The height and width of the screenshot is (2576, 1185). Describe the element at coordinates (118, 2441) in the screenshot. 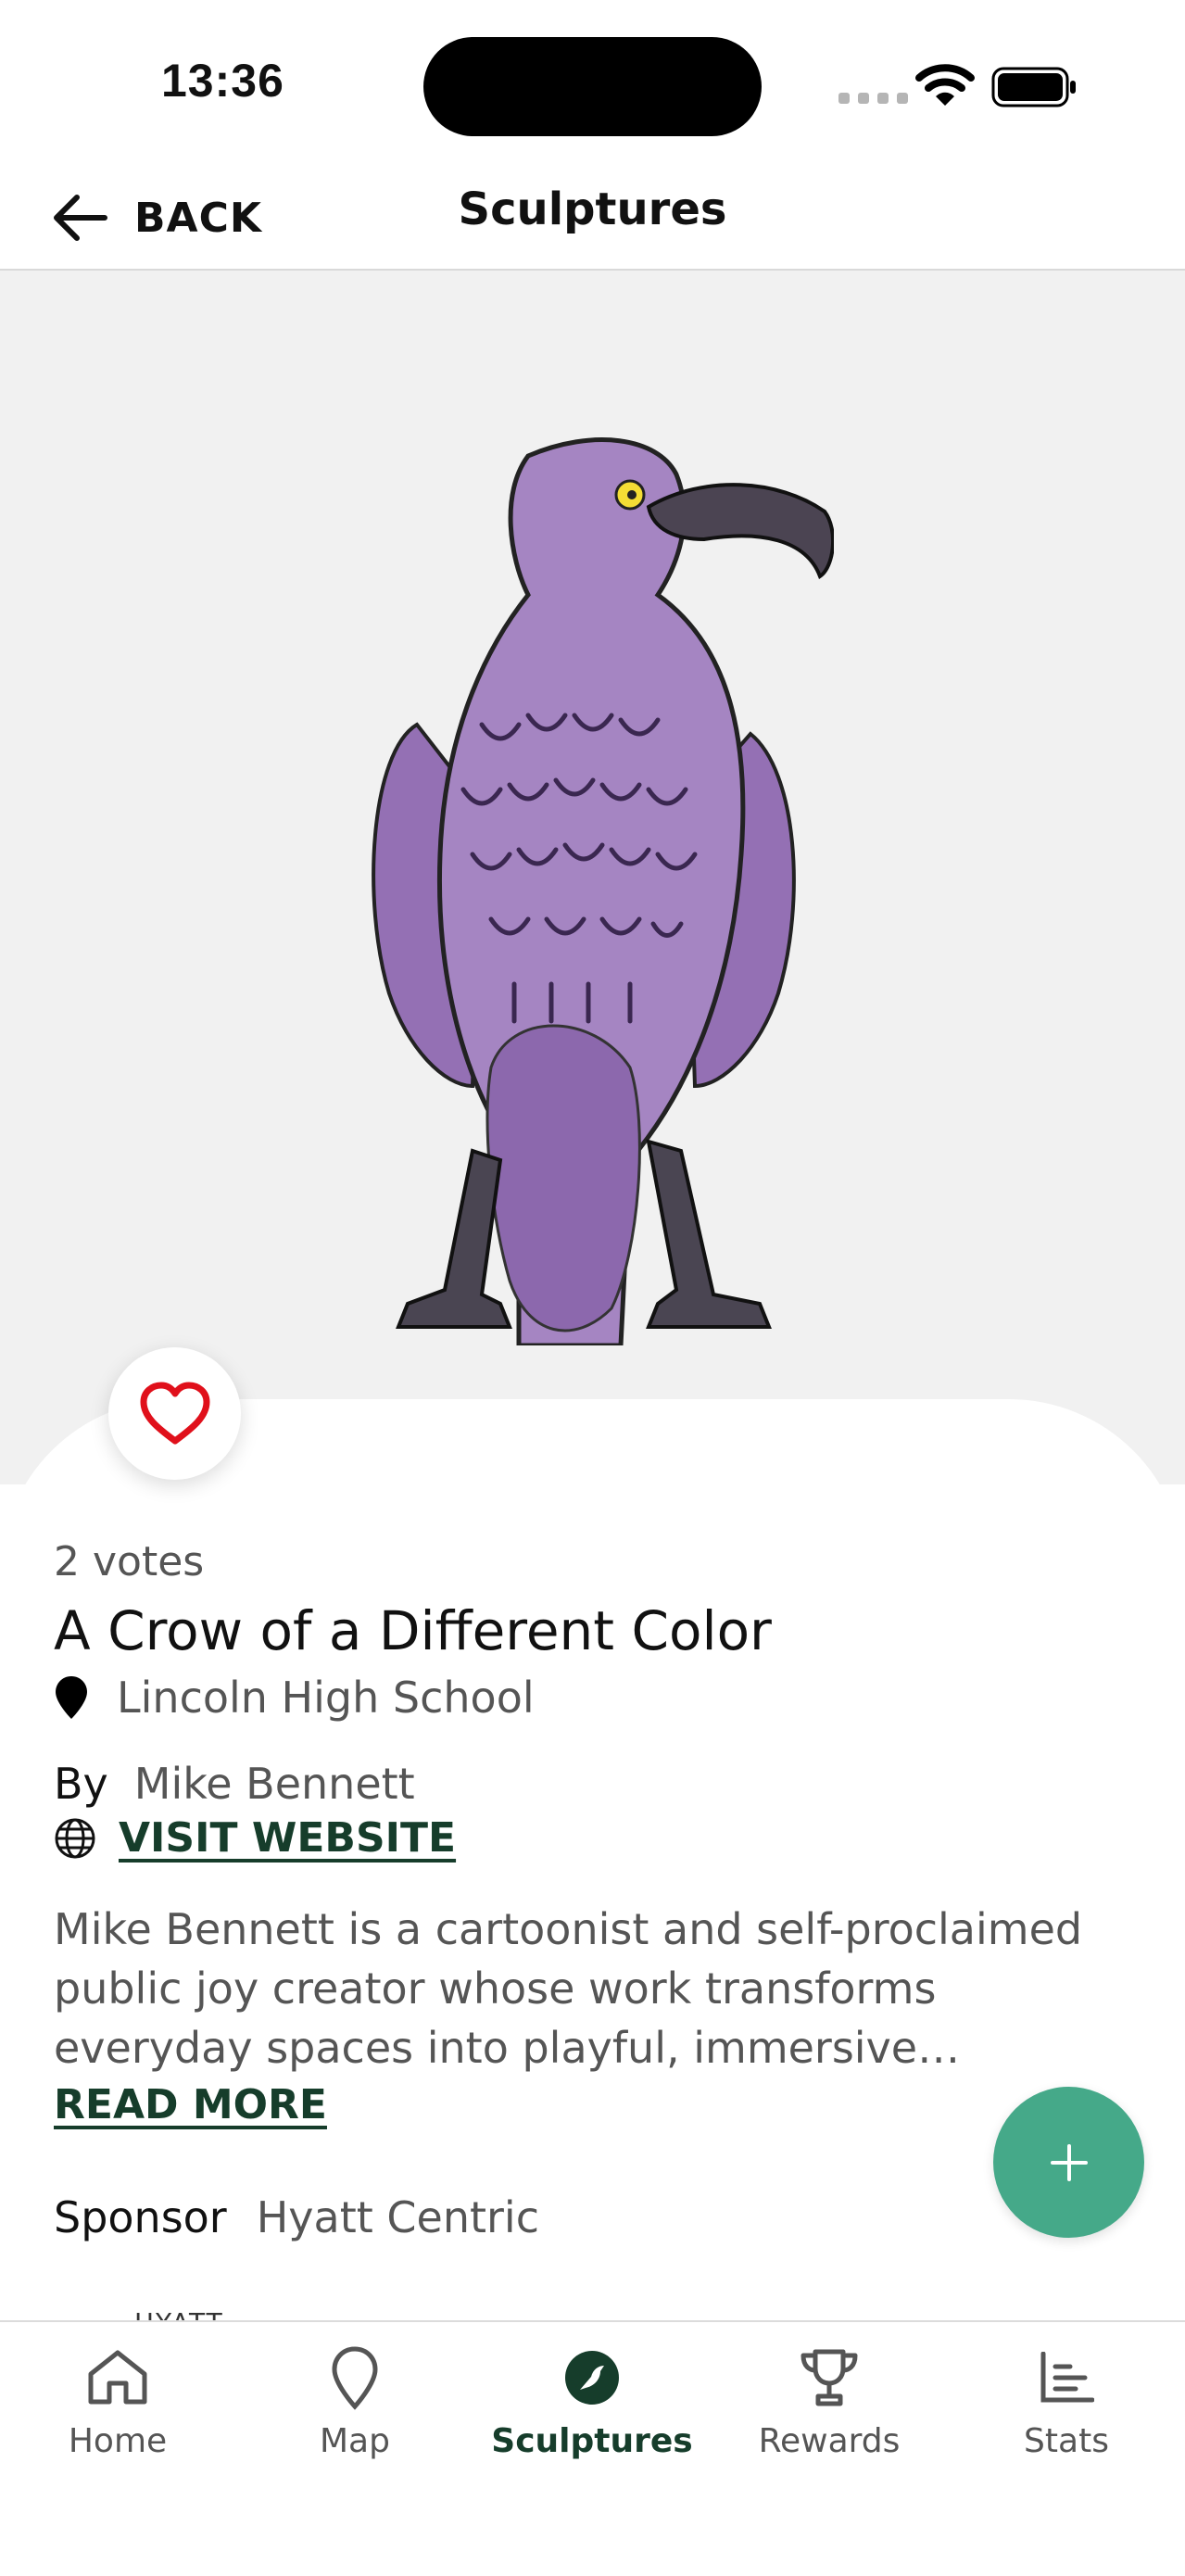

I see `tab-home-label: Home` at that location.